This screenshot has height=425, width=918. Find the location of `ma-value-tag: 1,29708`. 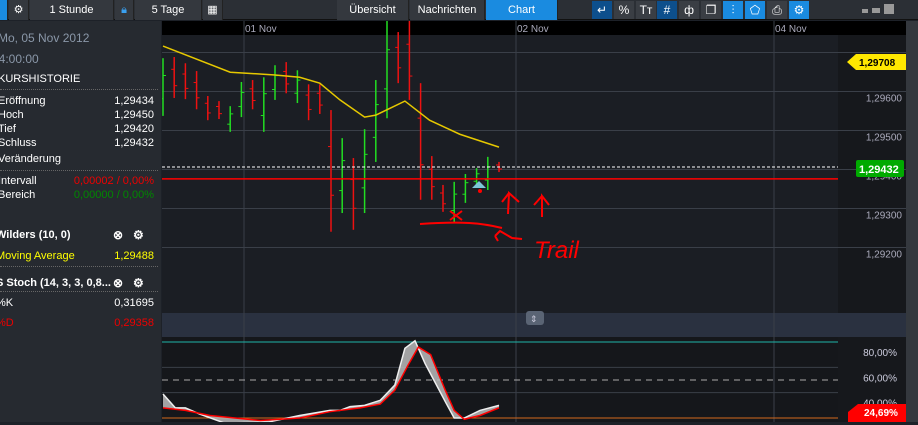

ma-value-tag: 1,29708 is located at coordinates (876, 62).